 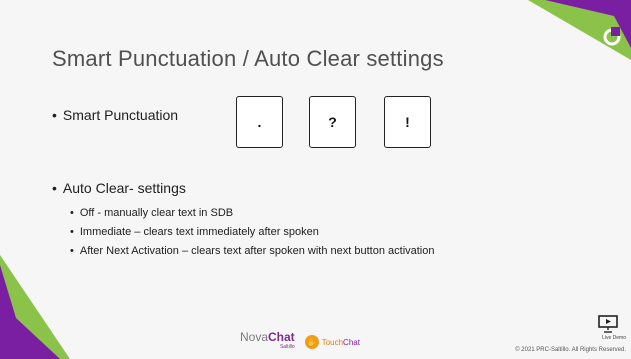 I want to click on presentation-screen-icon, so click(x=608, y=324).